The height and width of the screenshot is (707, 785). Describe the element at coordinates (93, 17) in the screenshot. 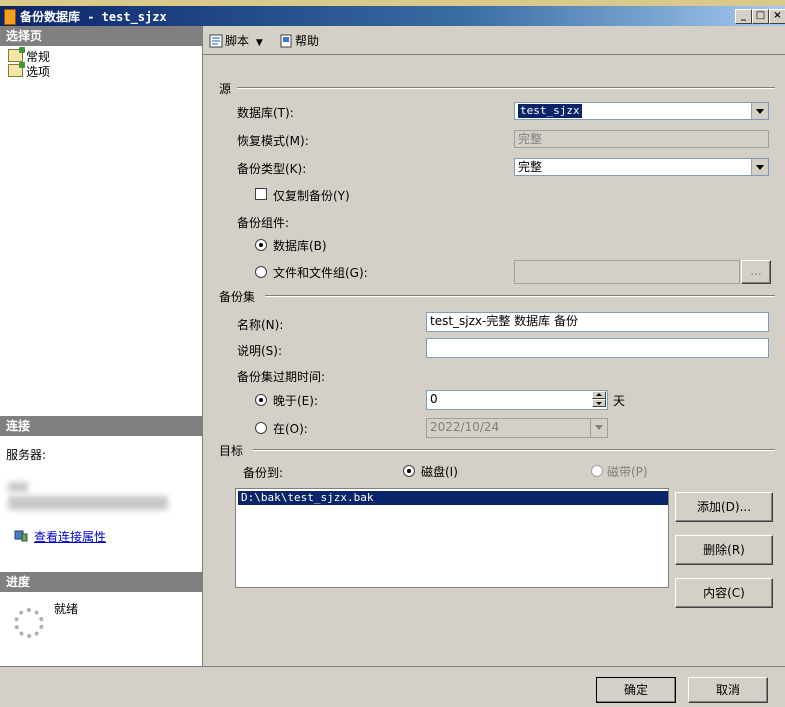

I see `window-title: 备份数据库 - test_sjzx` at that location.